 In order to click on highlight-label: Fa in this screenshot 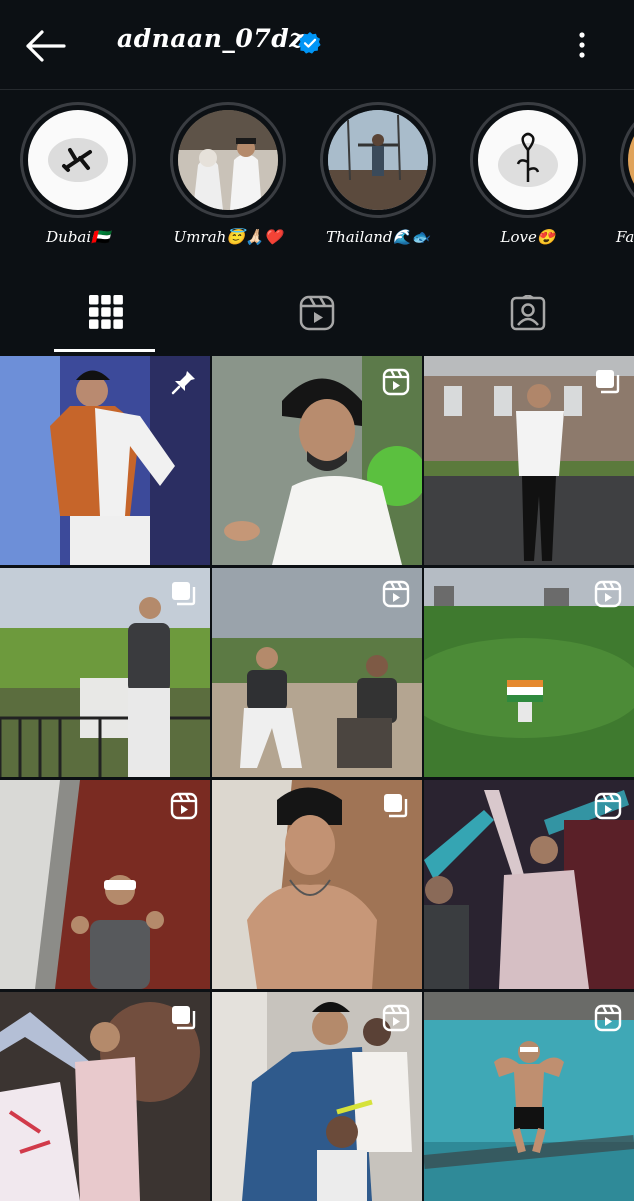, I will do `click(625, 237)`.